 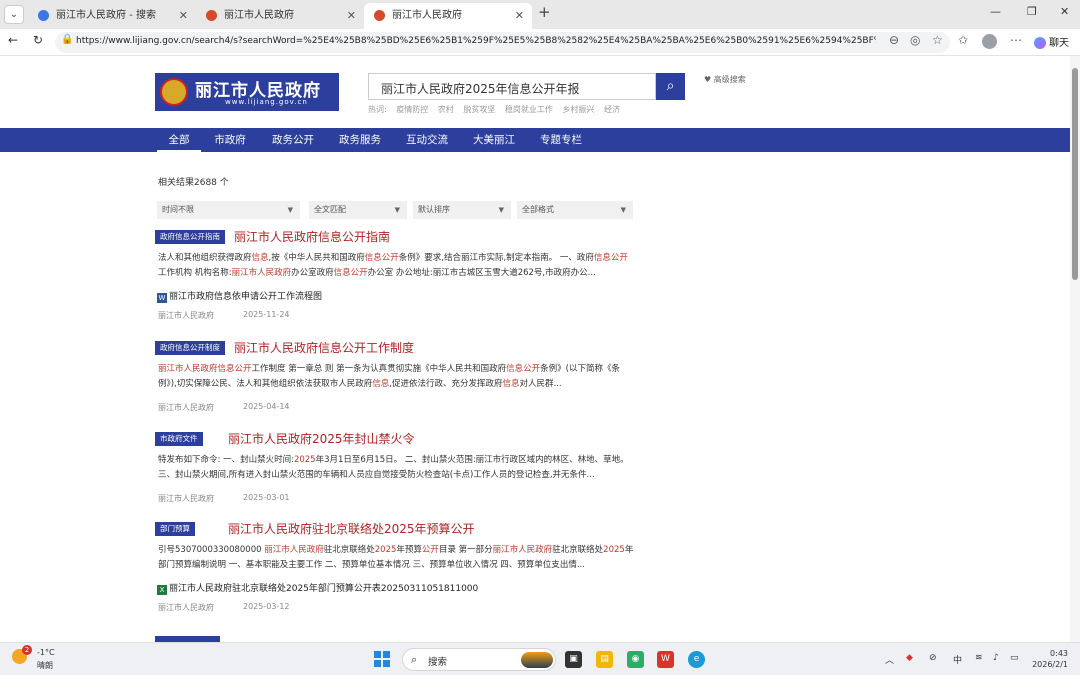 What do you see at coordinates (909, 658) in the screenshot?
I see `app-tray-icon: ◆` at bounding box center [909, 658].